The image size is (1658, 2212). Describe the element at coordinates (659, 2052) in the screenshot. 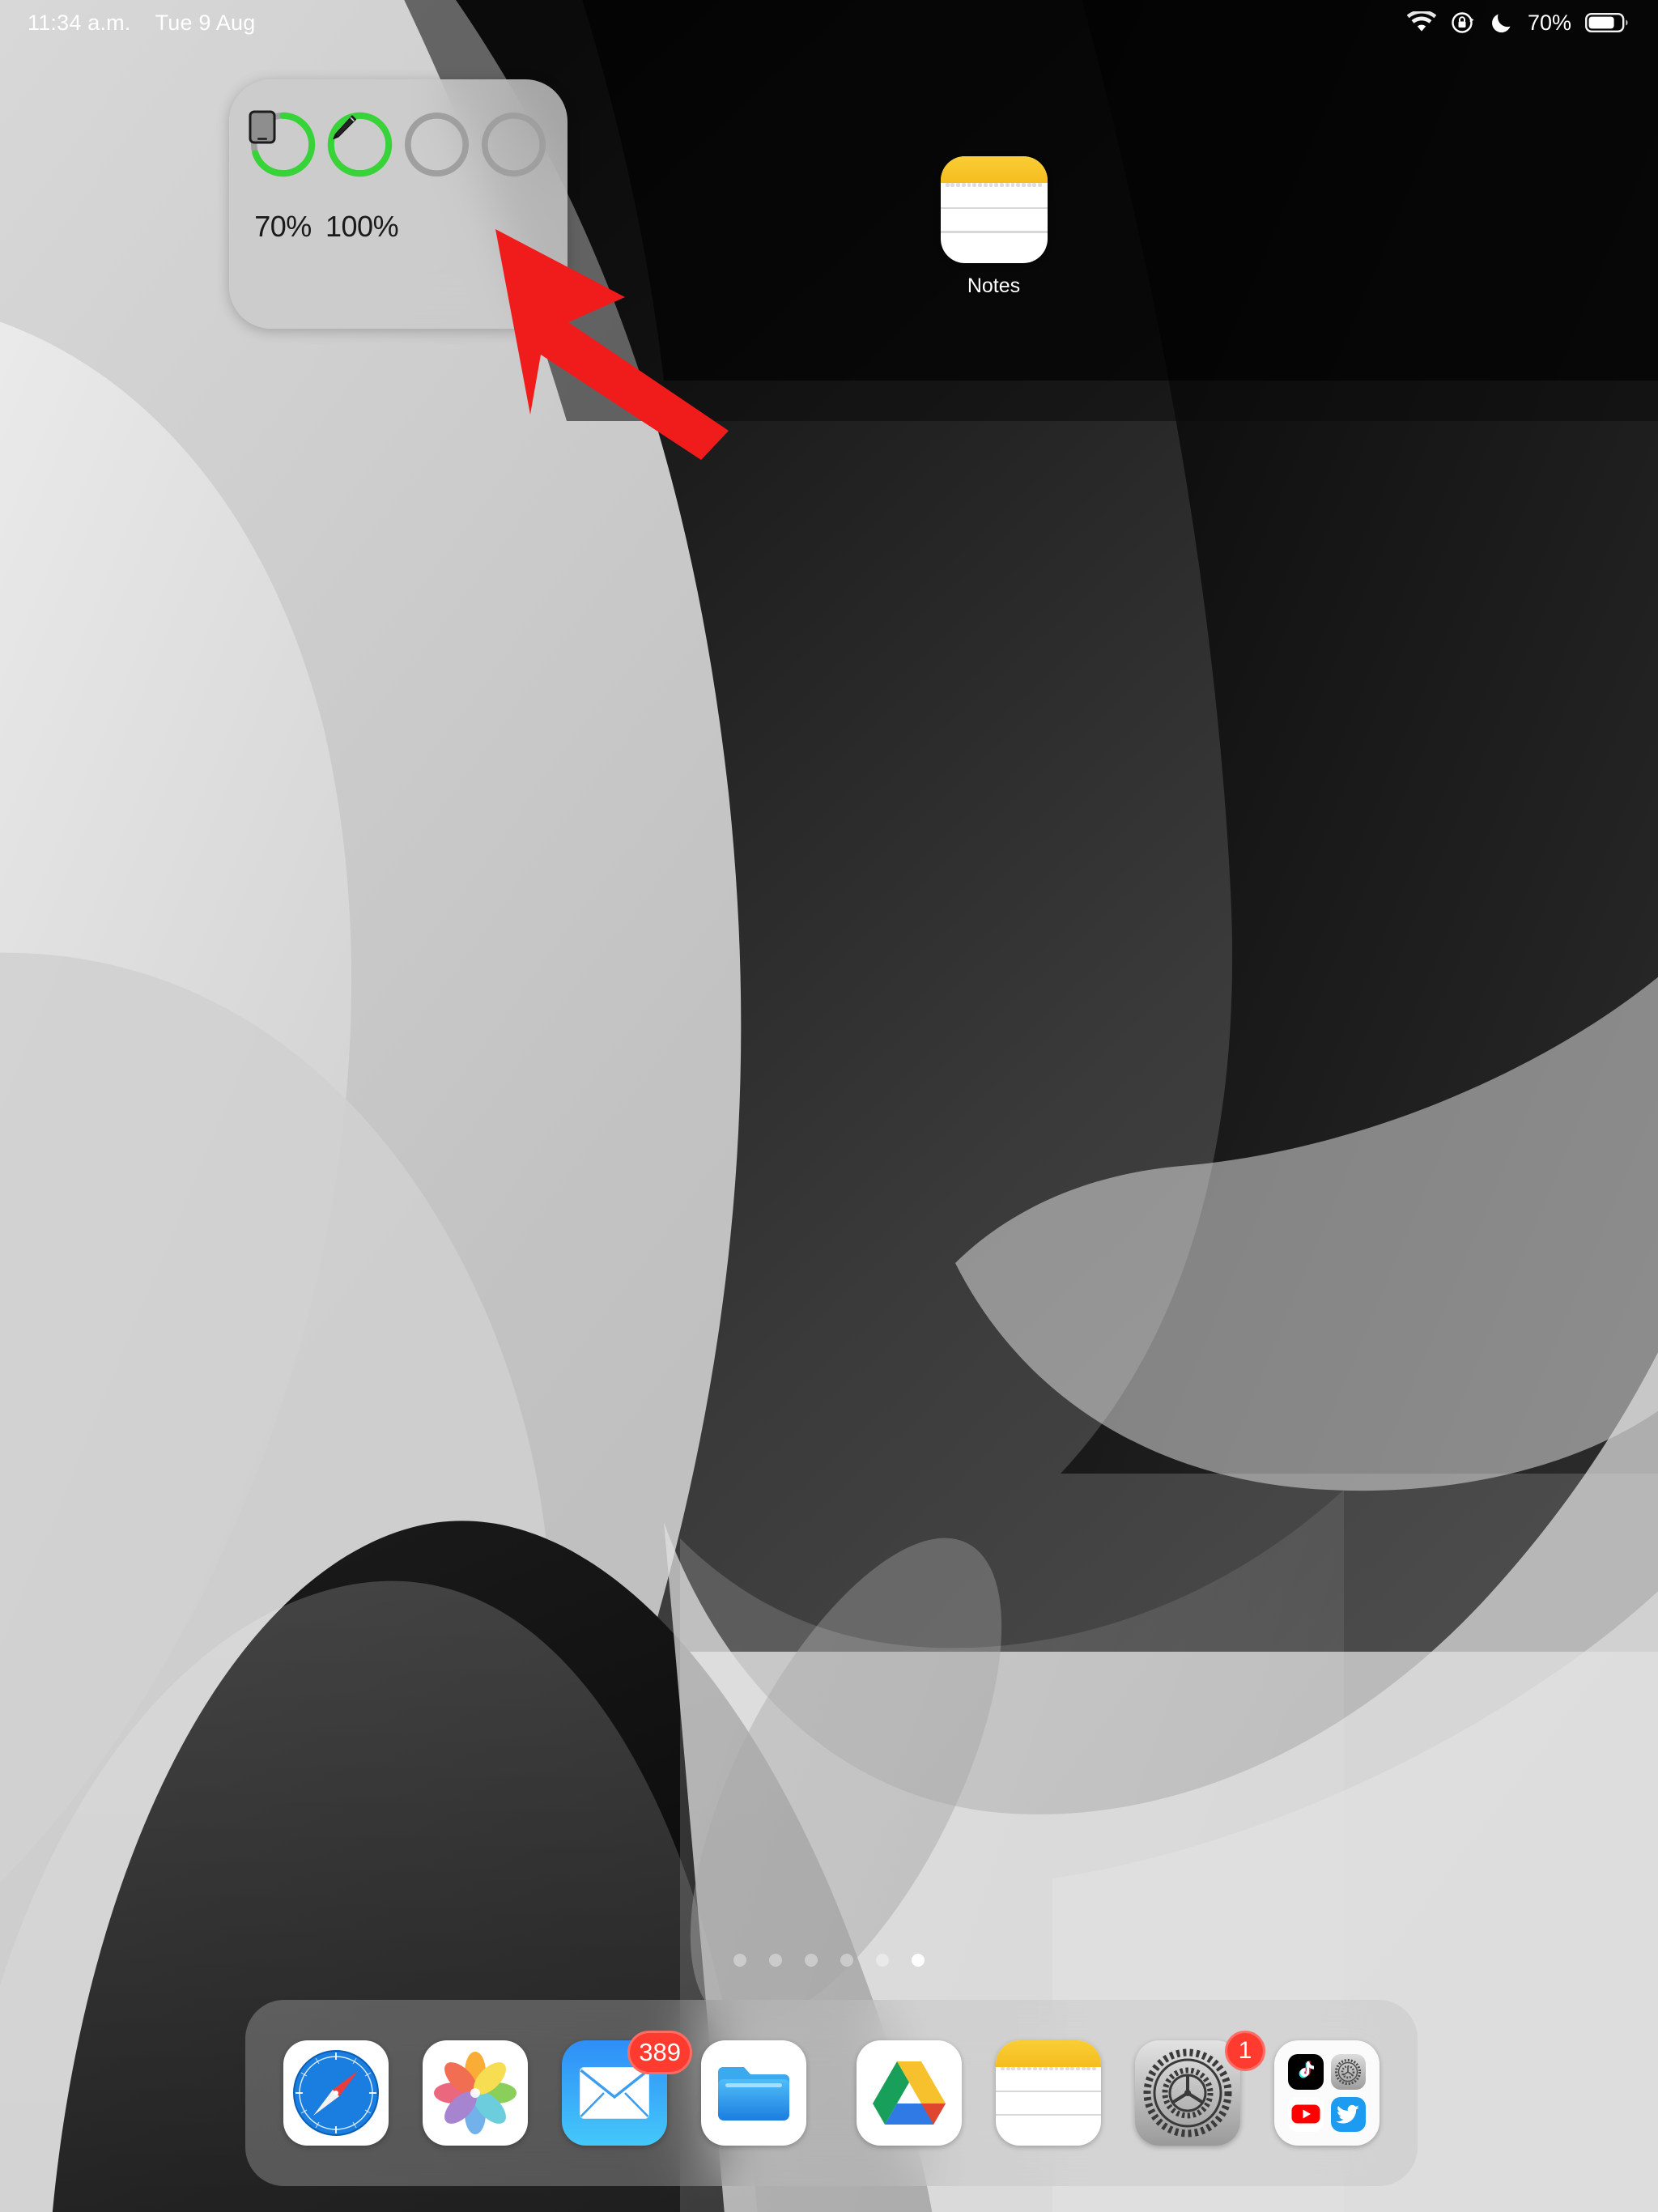

I see `badge-mail: 389` at that location.